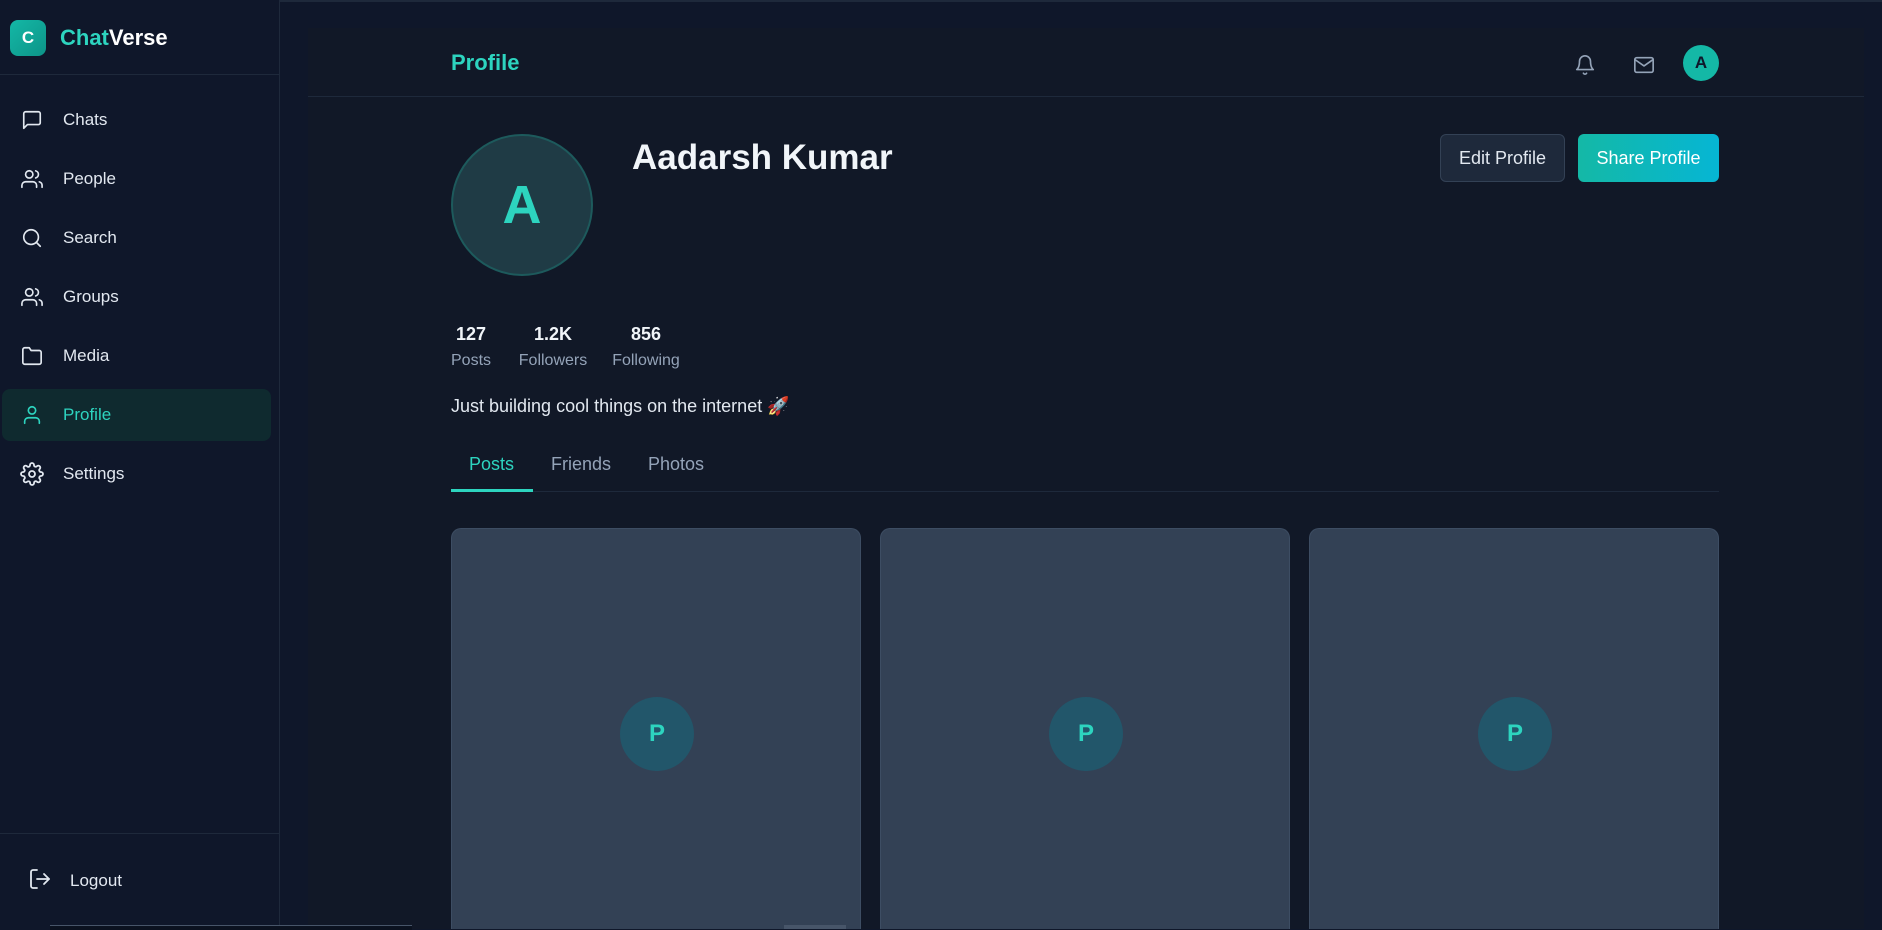 This screenshot has width=1882, height=930. I want to click on active-tab-indicator, so click(492, 490).